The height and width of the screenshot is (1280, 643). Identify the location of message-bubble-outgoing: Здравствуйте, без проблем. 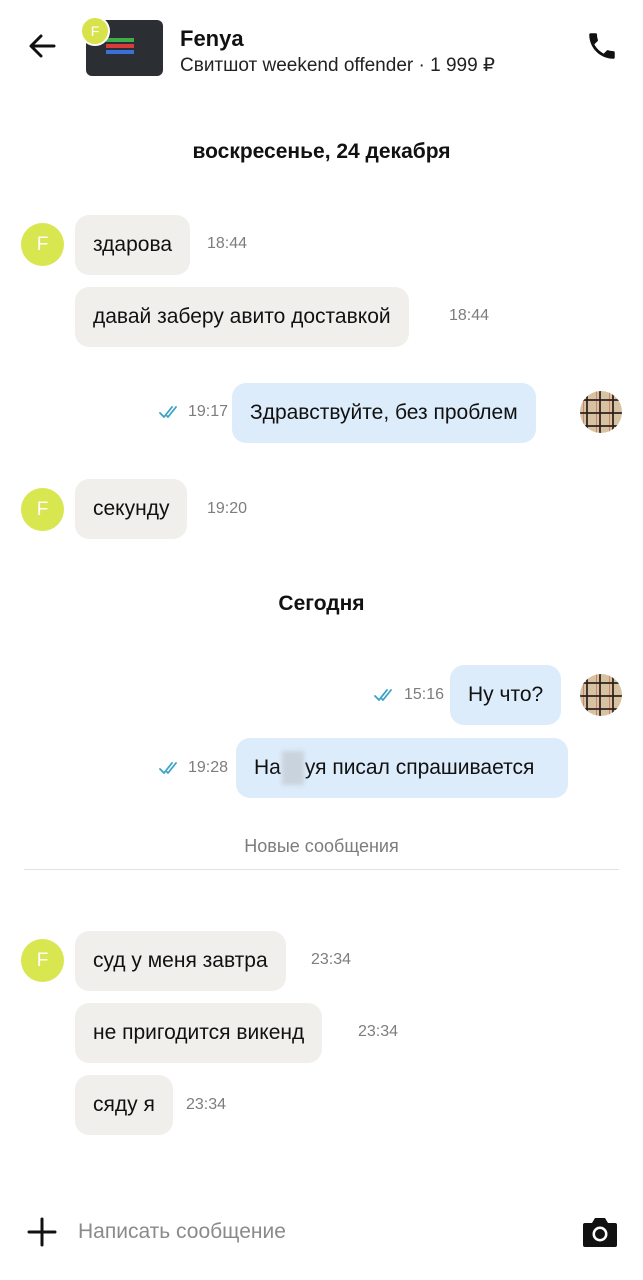
(384, 413).